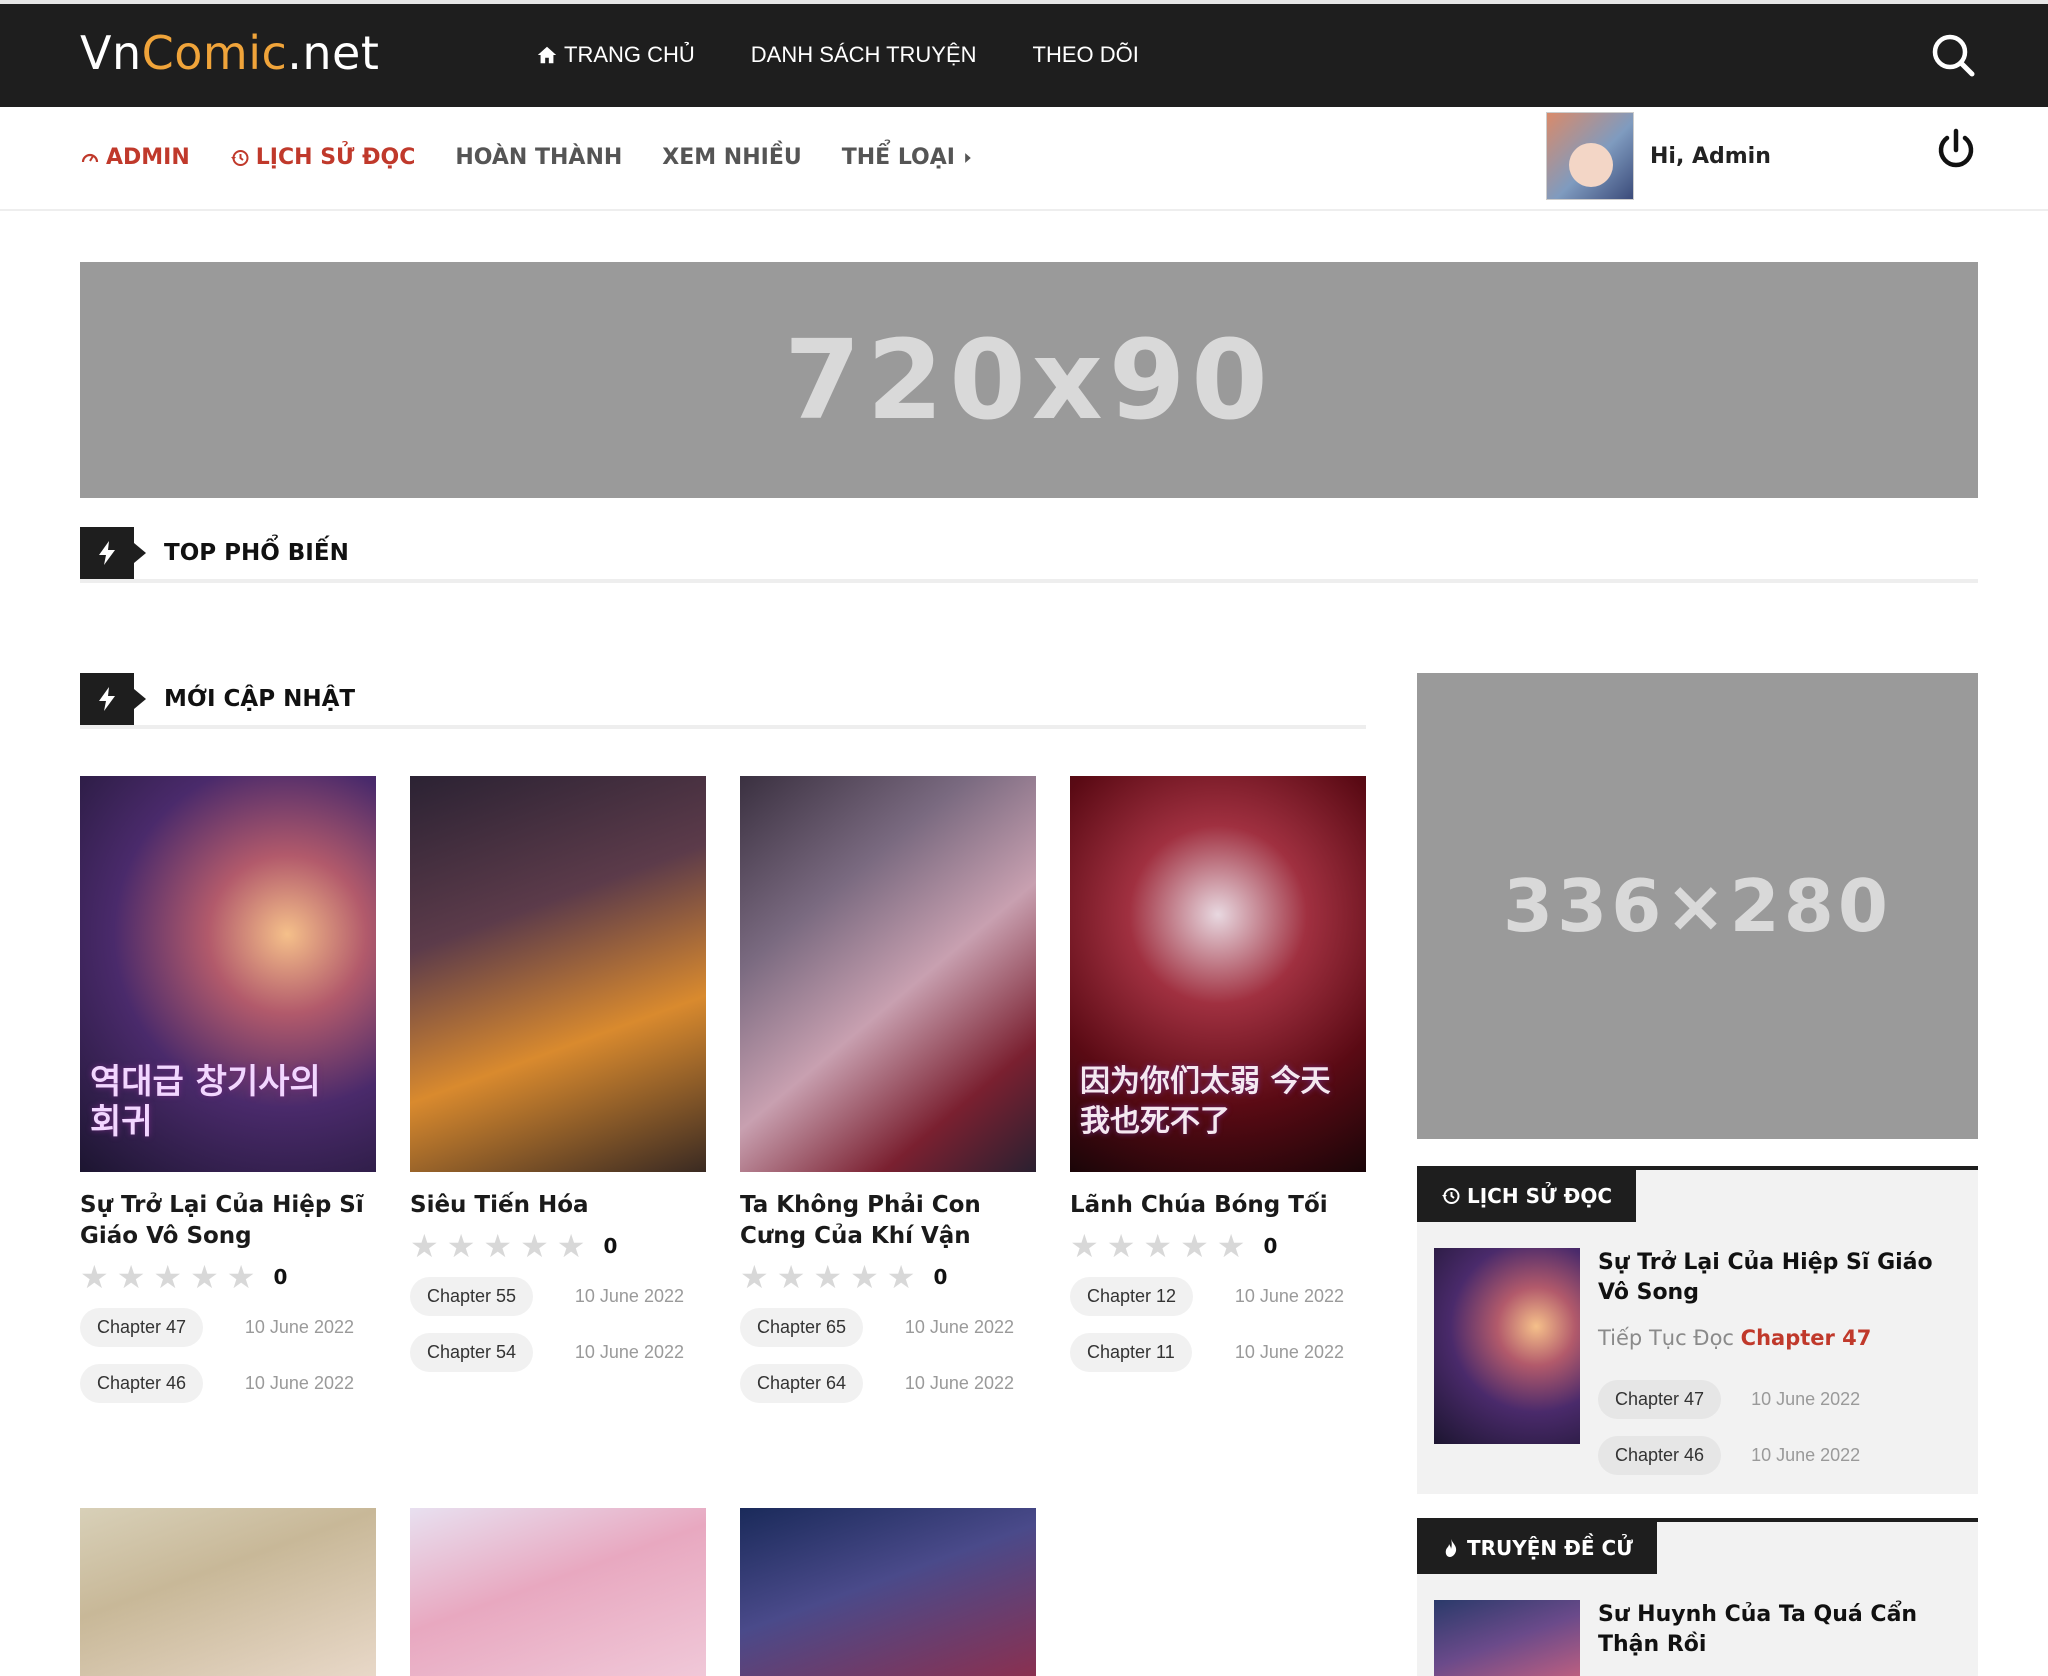 The image size is (2048, 1676). What do you see at coordinates (1507, 1638) in the screenshot?
I see `recommended-item-cover` at bounding box center [1507, 1638].